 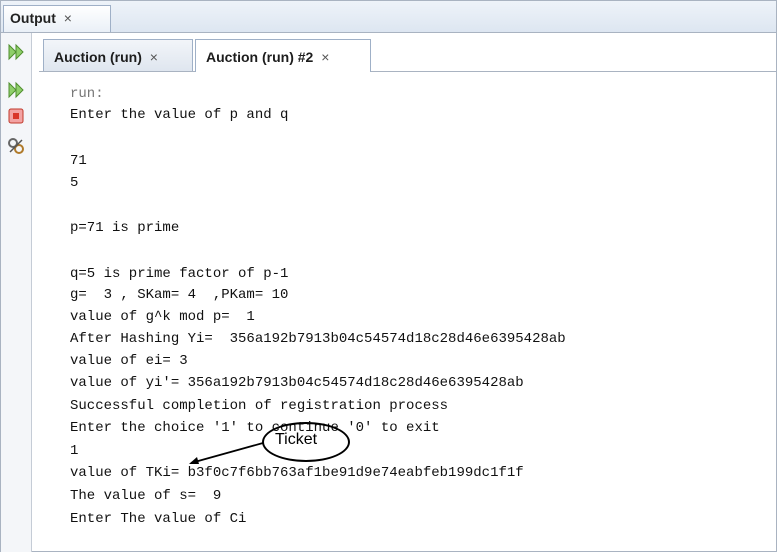 I want to click on run-tab-bar: Auction (run) × Auction (run) #2 ×, so click(x=407, y=55).